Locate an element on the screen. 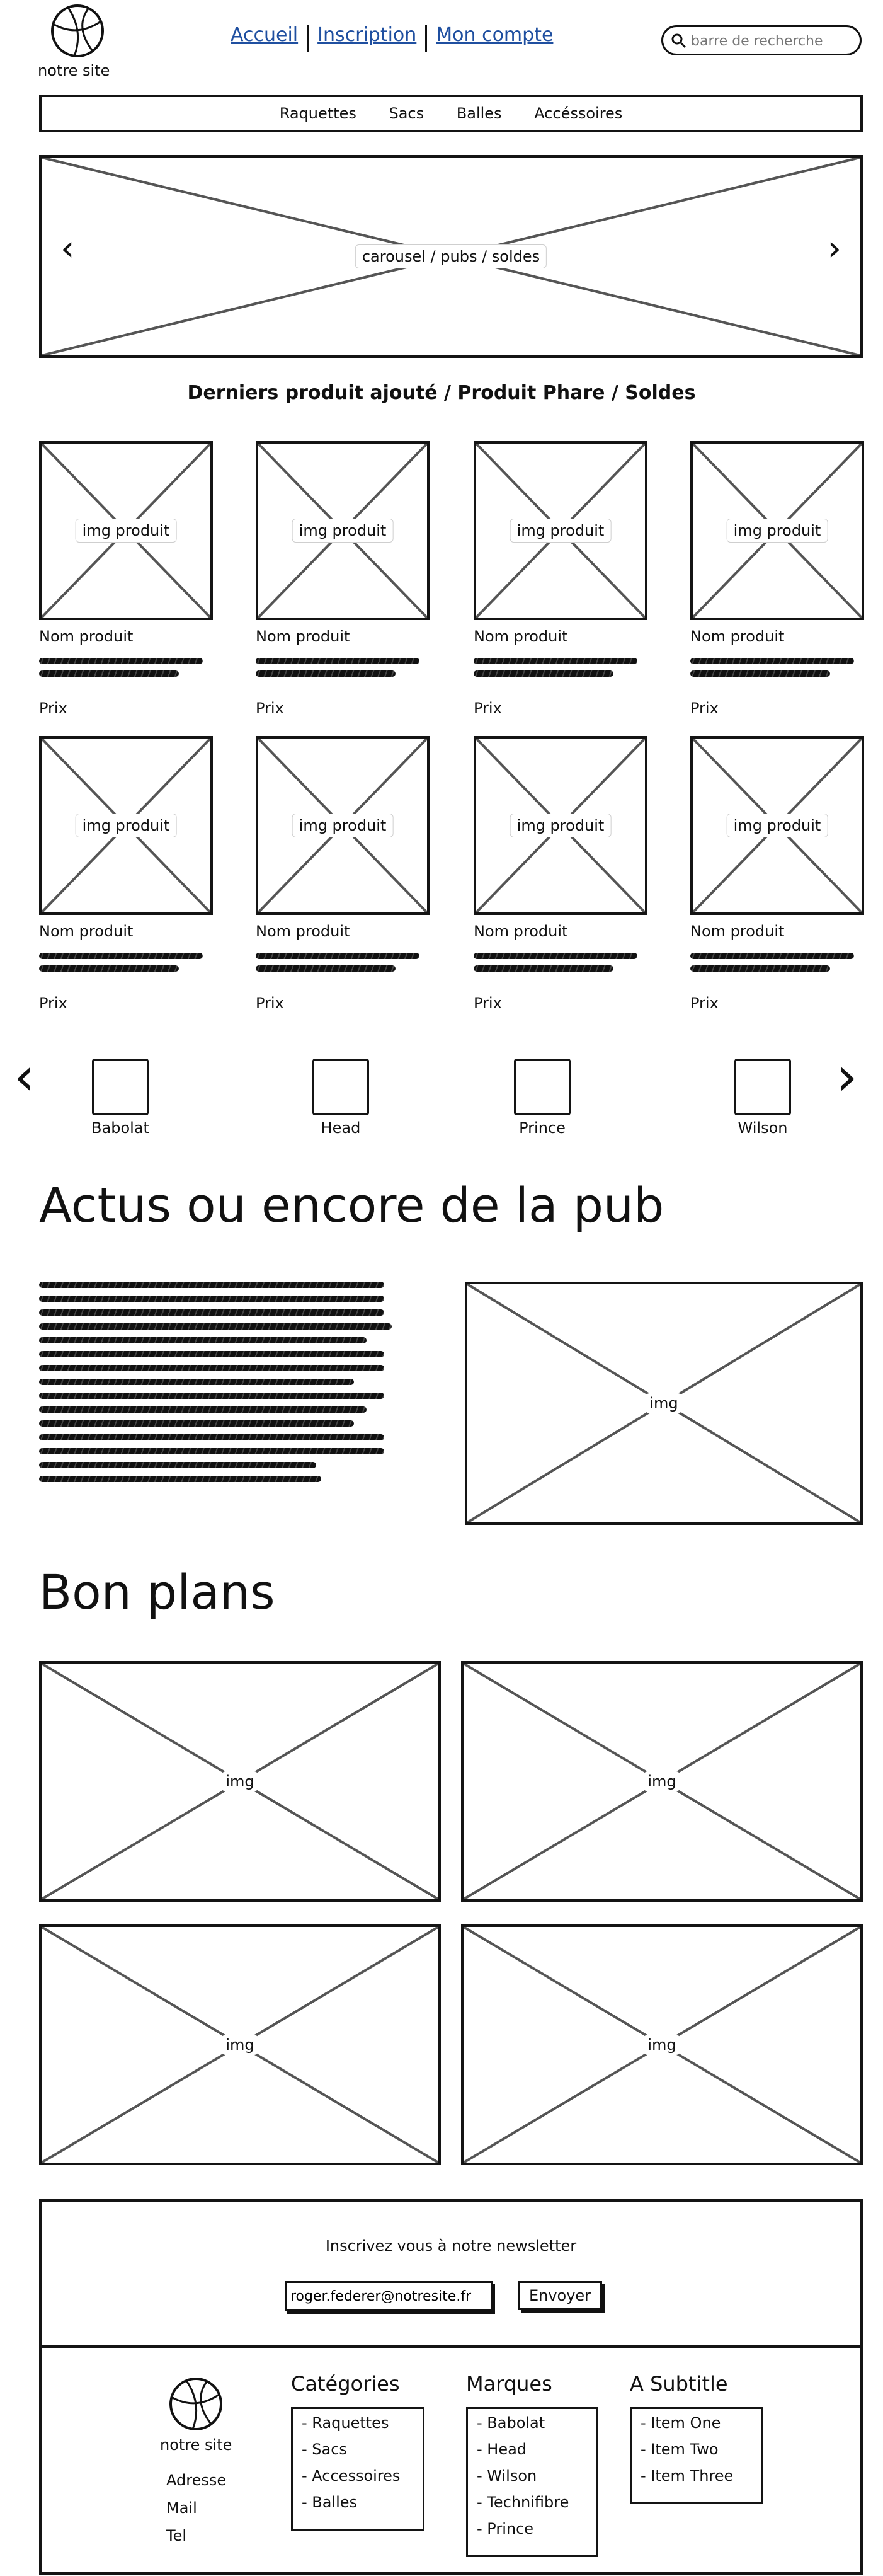  main-menu: Raquettes Sacs Balles Accéssoires is located at coordinates (451, 113).